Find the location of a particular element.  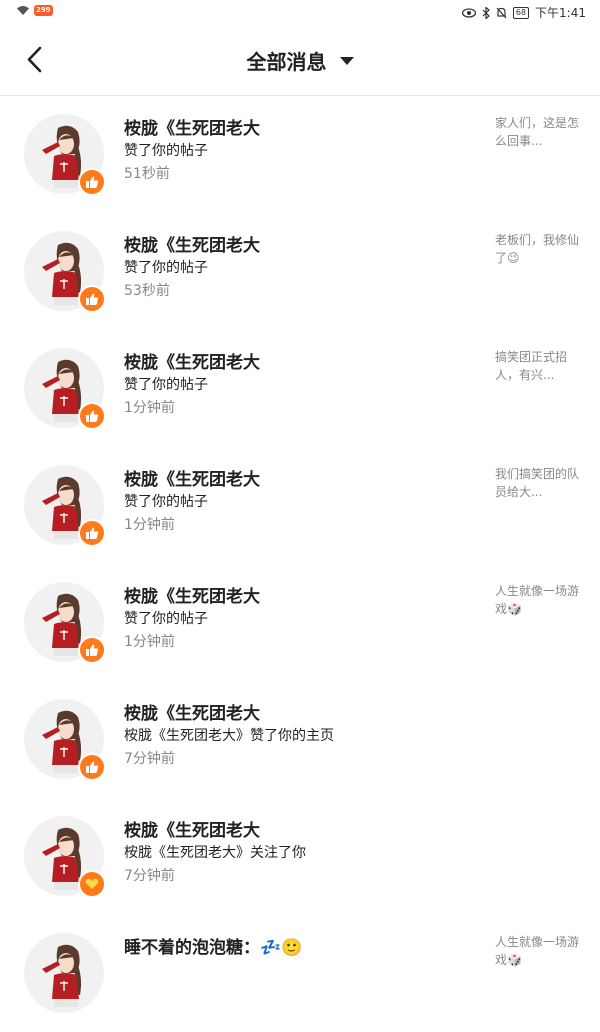

message-filter-dropdown: 全部消息 is located at coordinates (300, 60).